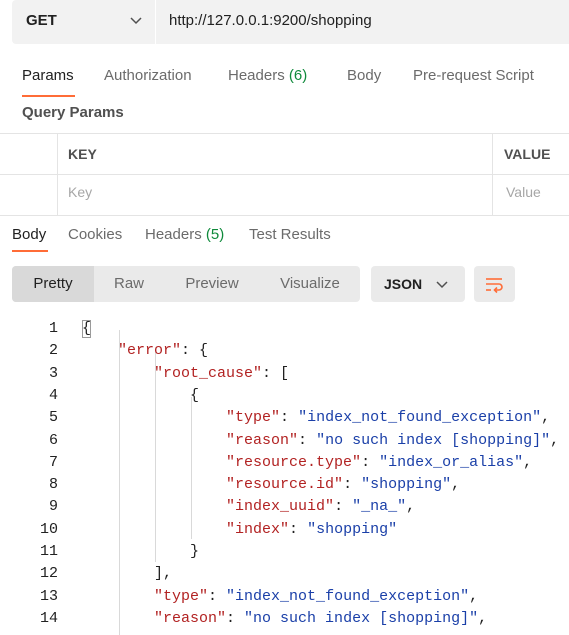 Image resolution: width=569 pixels, height=635 pixels. Describe the element at coordinates (195, 351) in the screenshot. I see `json-punctuation: : {` at that location.